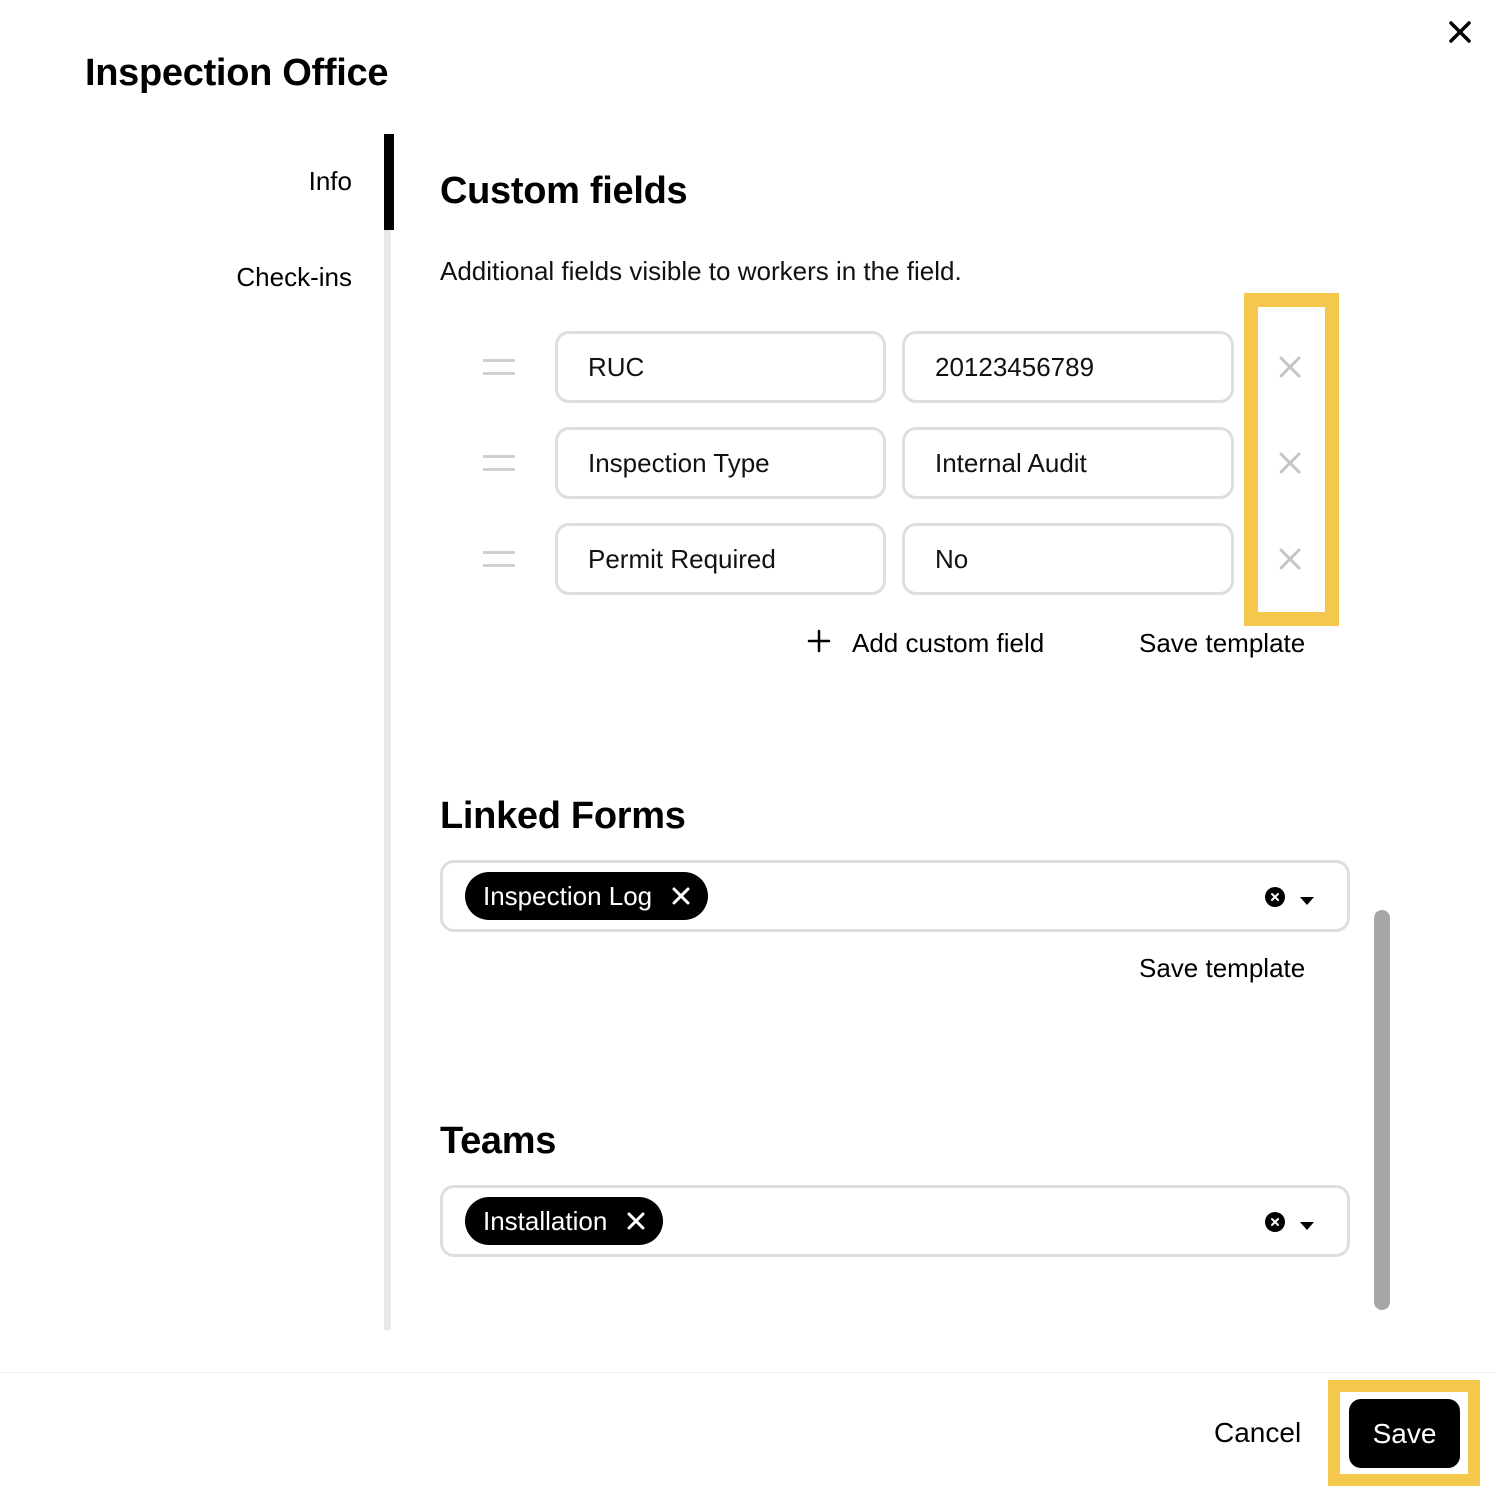 The image size is (1494, 1488). What do you see at coordinates (498, 1141) in the screenshot?
I see `teams-title: Teams` at bounding box center [498, 1141].